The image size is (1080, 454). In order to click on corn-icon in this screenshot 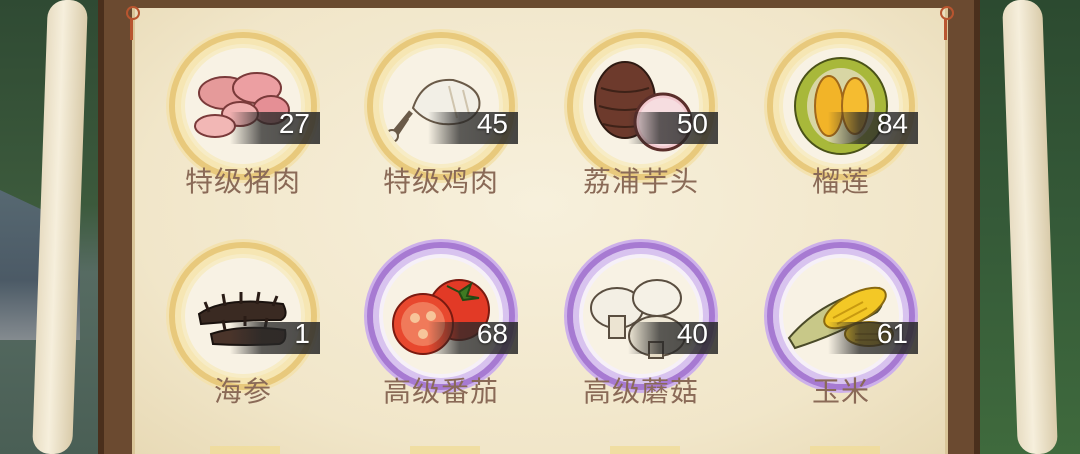, I will do `click(840, 318)`.